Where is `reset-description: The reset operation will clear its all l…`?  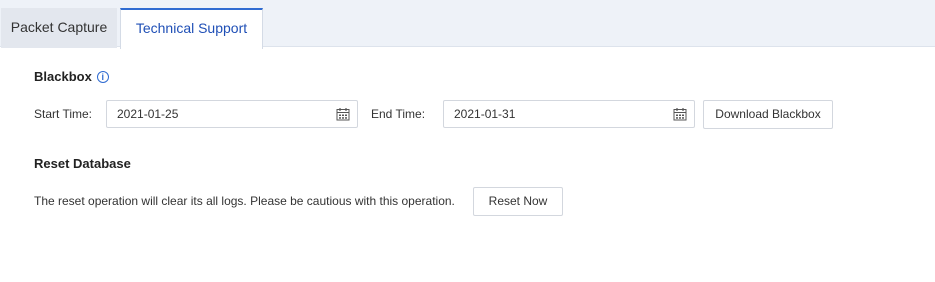
reset-description: The reset operation will clear its all l… is located at coordinates (244, 201).